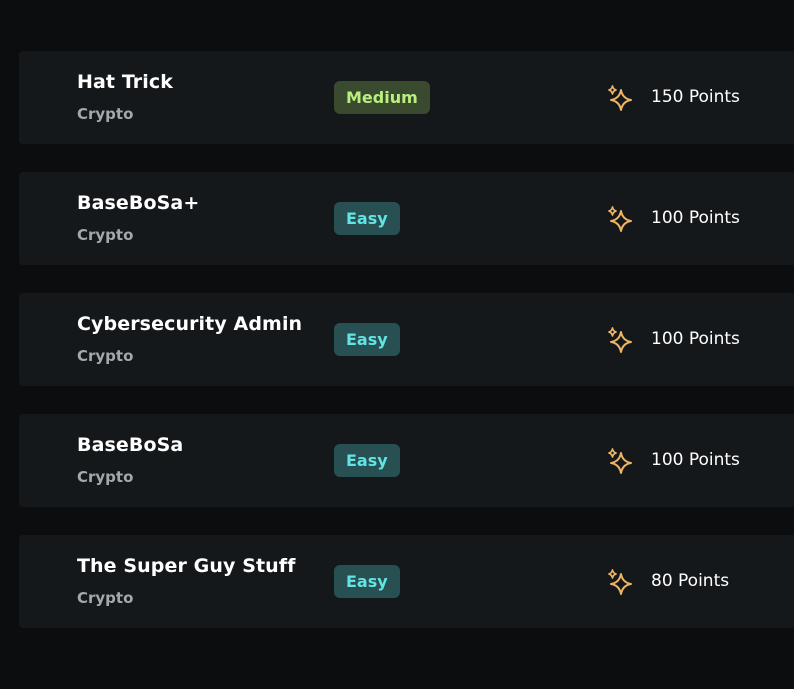 The height and width of the screenshot is (689, 794). Describe the element at coordinates (138, 203) in the screenshot. I see `challenge-title: BaseBoSa+` at that location.